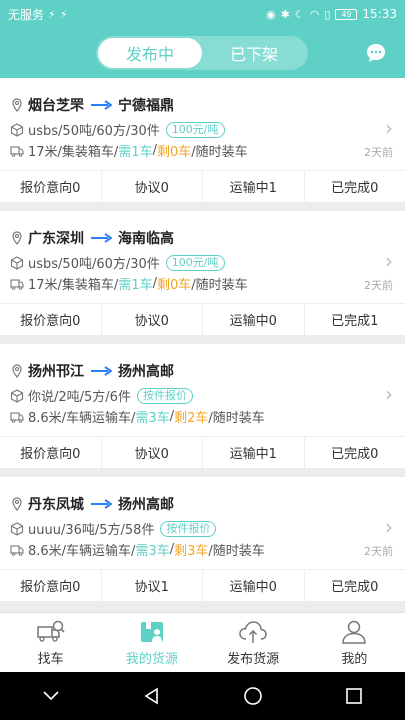 Image resolution: width=405 pixels, height=720 pixels. I want to click on status-bar: 无服务 ⚡ ⚡ ◉ ✱ ☾ ◠ ▯ 49 15:33, so click(202, 14).